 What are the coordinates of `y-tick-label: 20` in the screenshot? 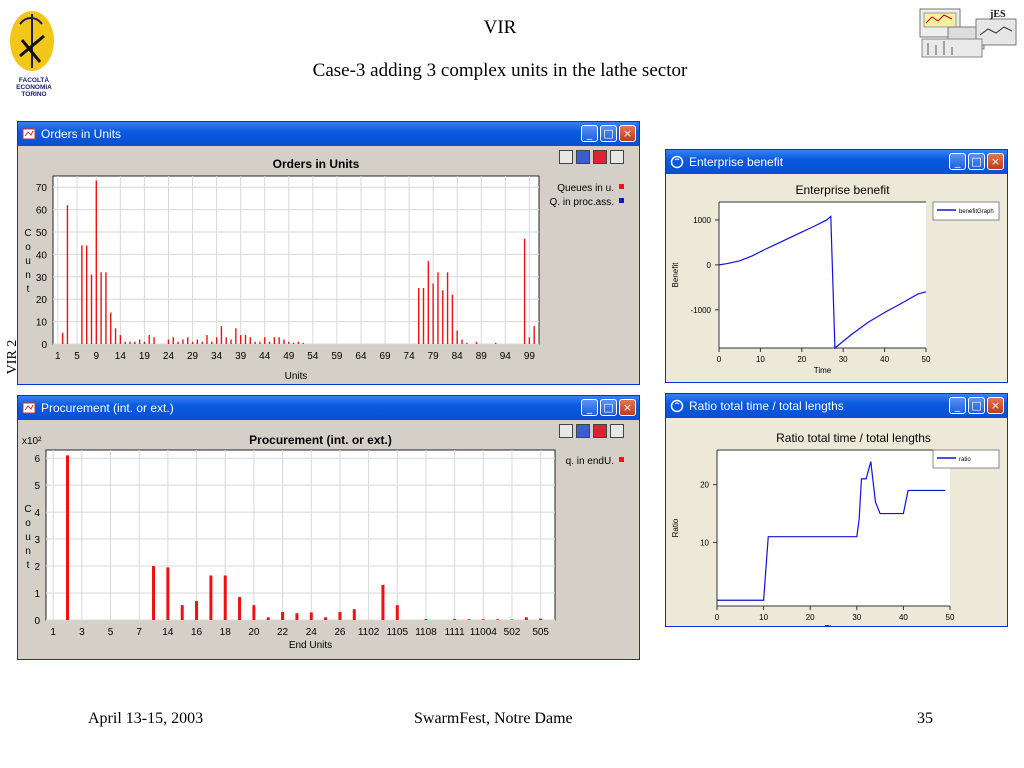 It's located at (42, 300).